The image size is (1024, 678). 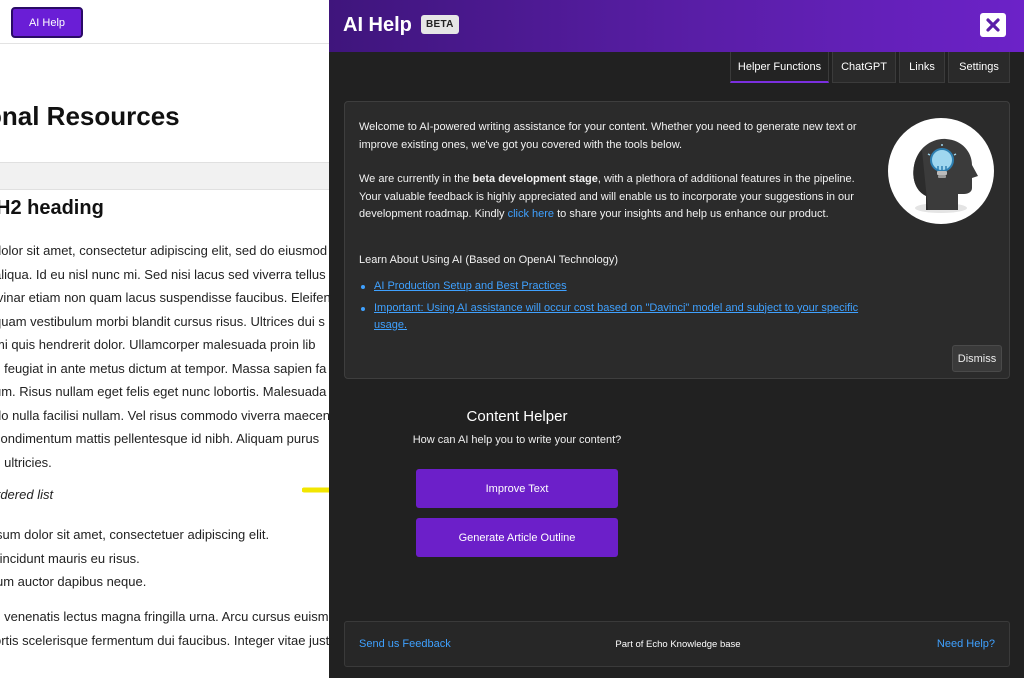 I want to click on content-helper-title: Content Helper, so click(x=517, y=416).